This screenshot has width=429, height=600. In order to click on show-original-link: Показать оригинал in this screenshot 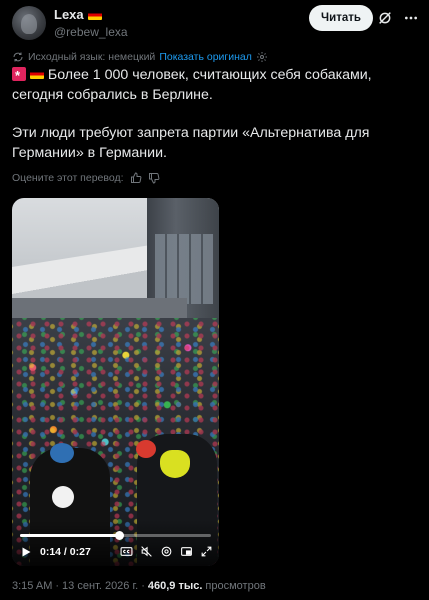, I will do `click(205, 57)`.